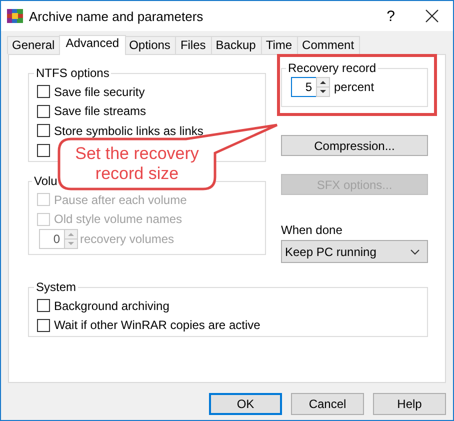  What do you see at coordinates (415, 251) in the screenshot?
I see `chevron-down-icon` at bounding box center [415, 251].